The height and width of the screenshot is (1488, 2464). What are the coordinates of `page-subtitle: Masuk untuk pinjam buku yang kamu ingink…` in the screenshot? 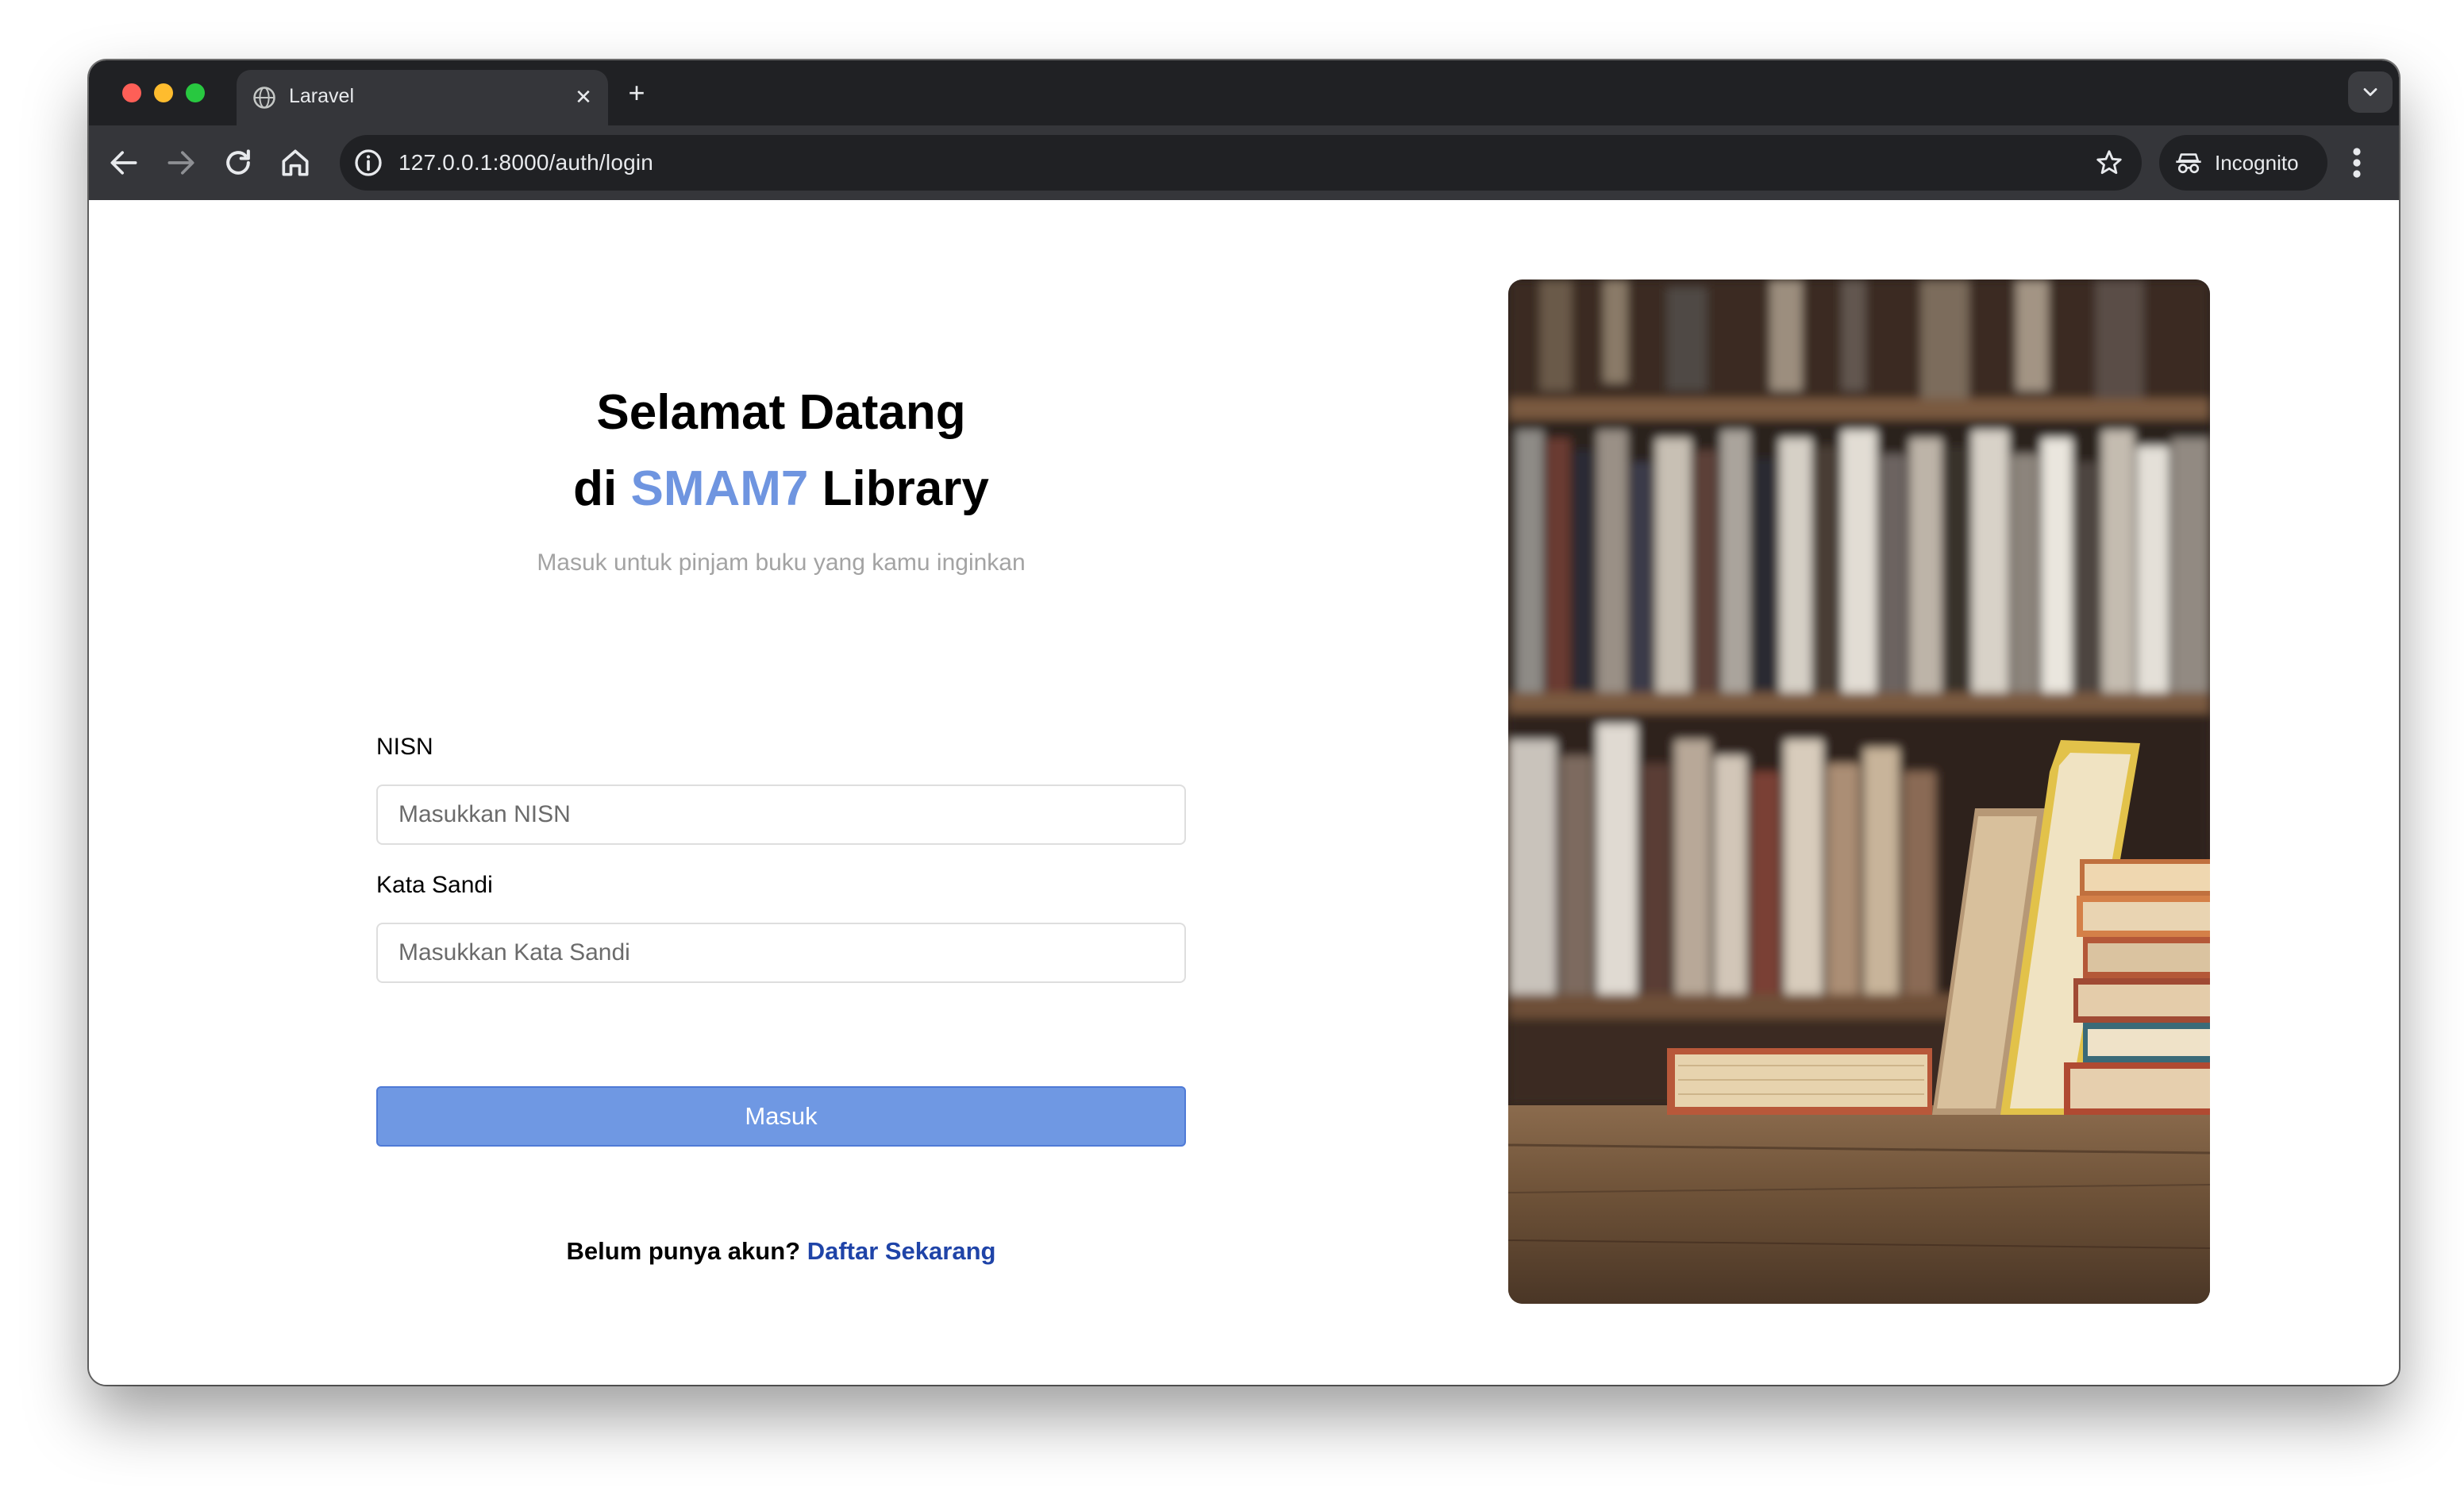 It's located at (781, 562).